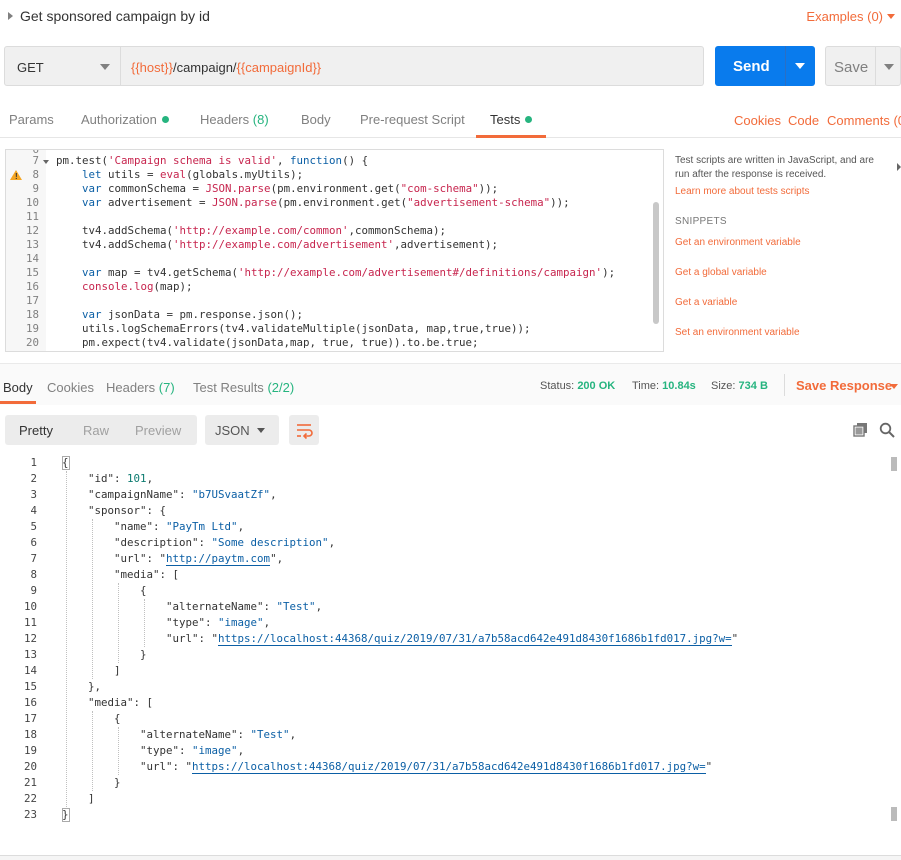  What do you see at coordinates (242, 430) in the screenshot?
I see `format-select: JSON` at bounding box center [242, 430].